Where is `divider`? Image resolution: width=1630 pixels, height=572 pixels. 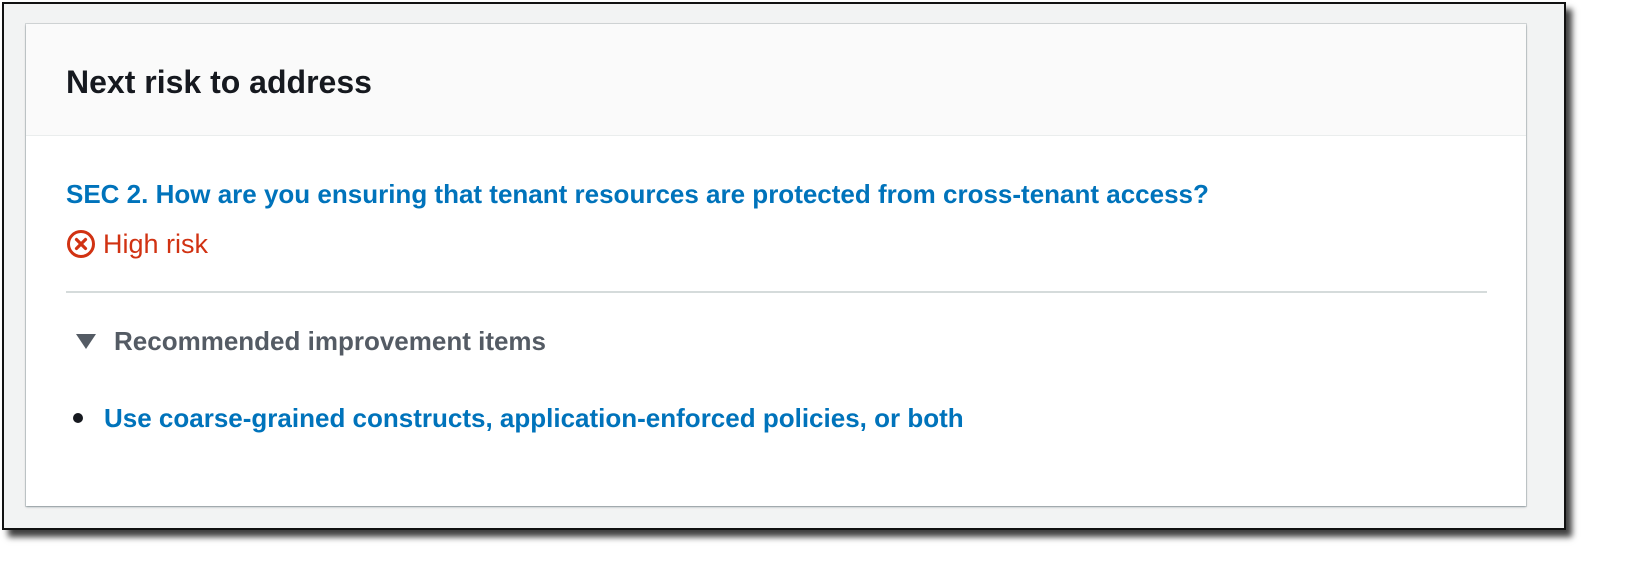
divider is located at coordinates (776, 292).